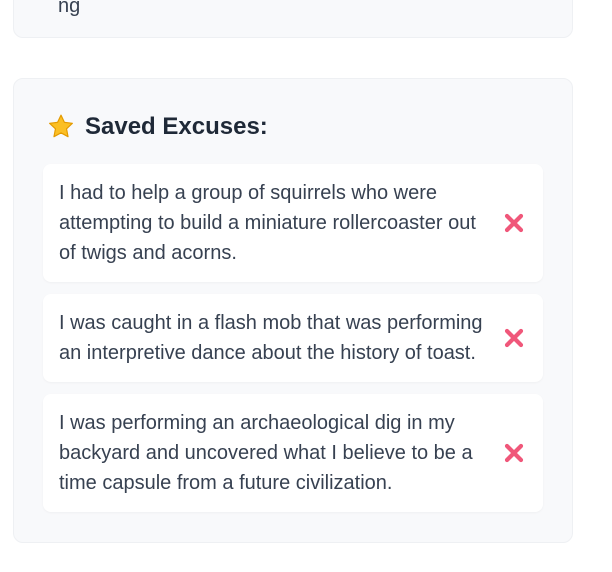 Image resolution: width=612 pixels, height=572 pixels. Describe the element at coordinates (176, 126) in the screenshot. I see `saved-excuses-title: Saved Excuses:` at that location.